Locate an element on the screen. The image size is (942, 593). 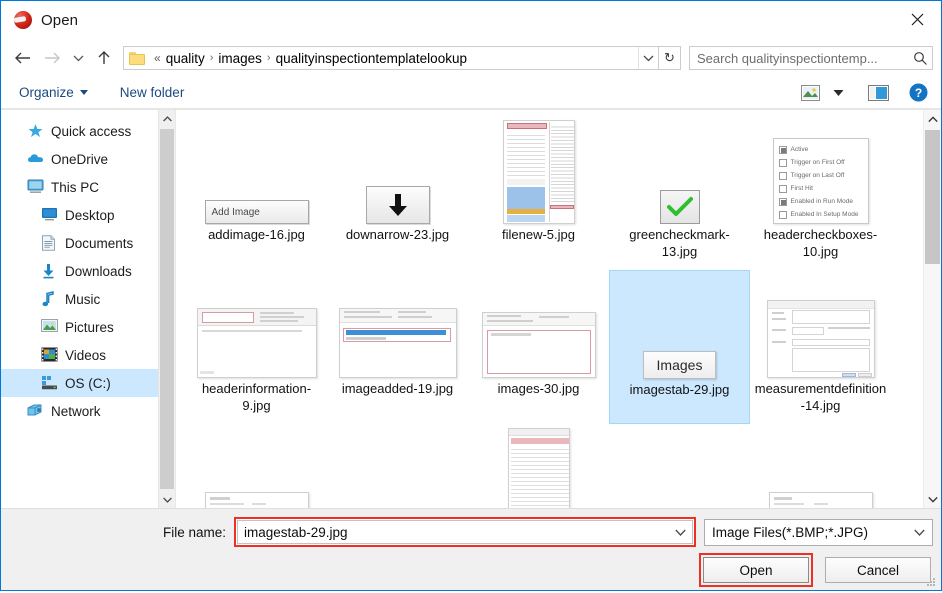
sidebar-item-pictures: Pictures is located at coordinates (88, 327).